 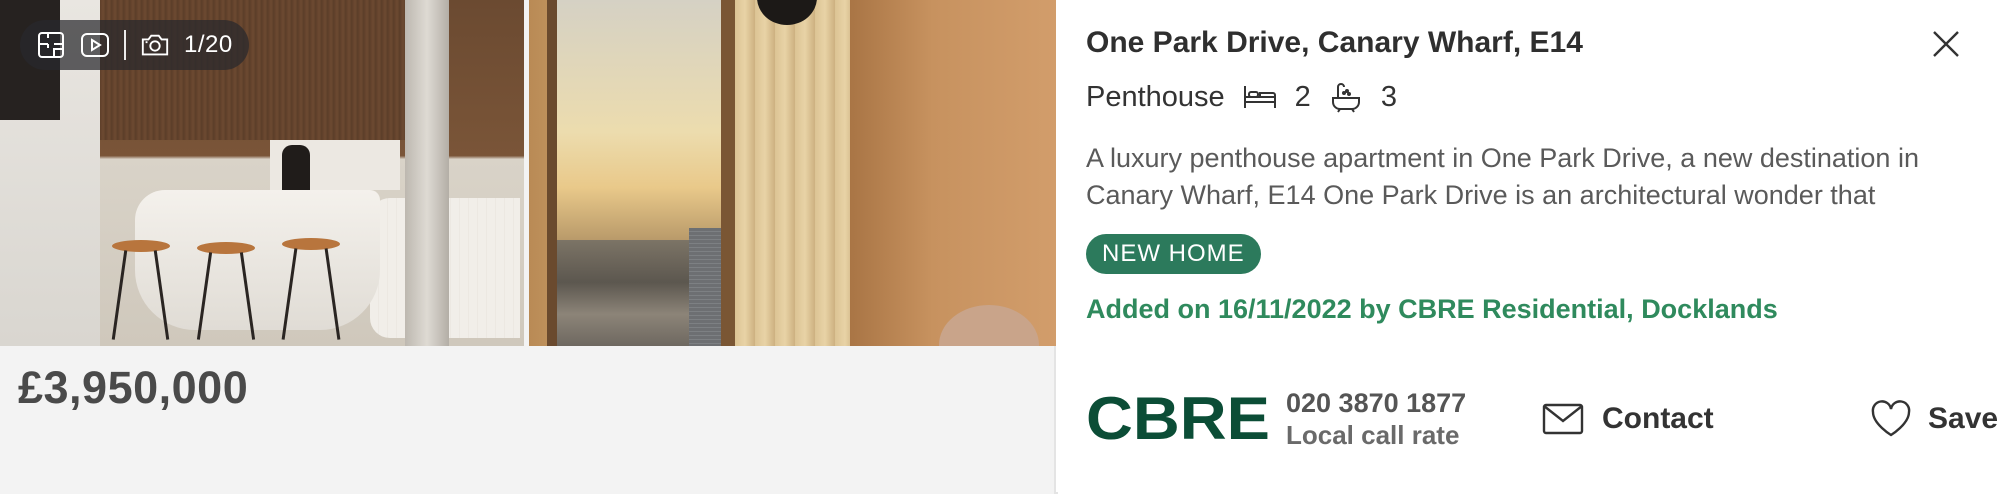 What do you see at coordinates (133, 387) in the screenshot?
I see `listing-price: £3,950,000` at bounding box center [133, 387].